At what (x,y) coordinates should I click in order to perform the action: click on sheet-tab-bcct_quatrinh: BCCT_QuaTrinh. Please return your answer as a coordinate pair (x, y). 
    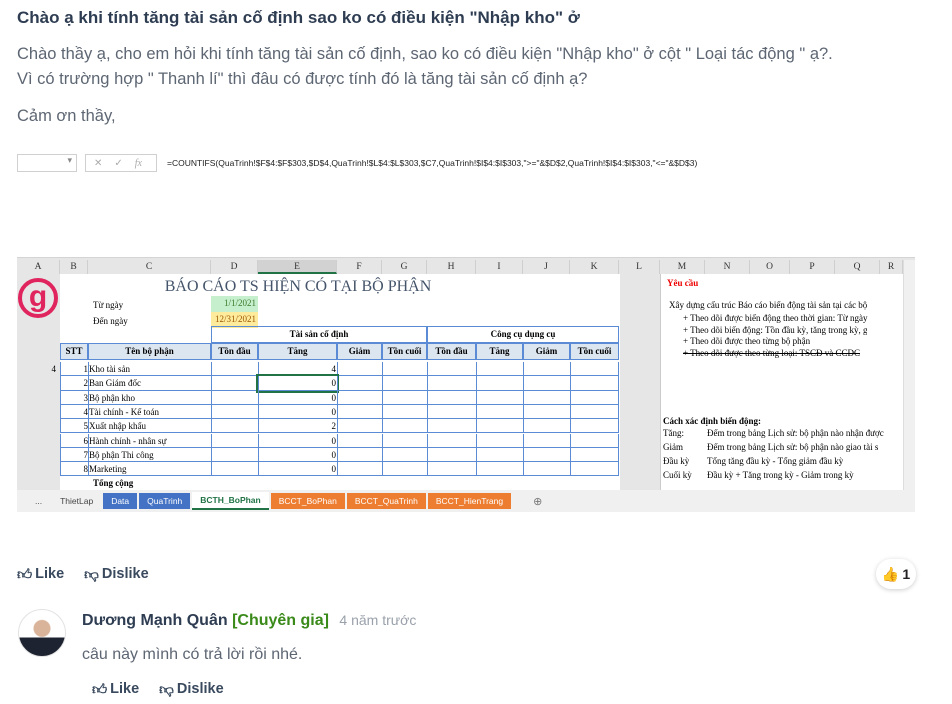
    Looking at the image, I should click on (386, 501).